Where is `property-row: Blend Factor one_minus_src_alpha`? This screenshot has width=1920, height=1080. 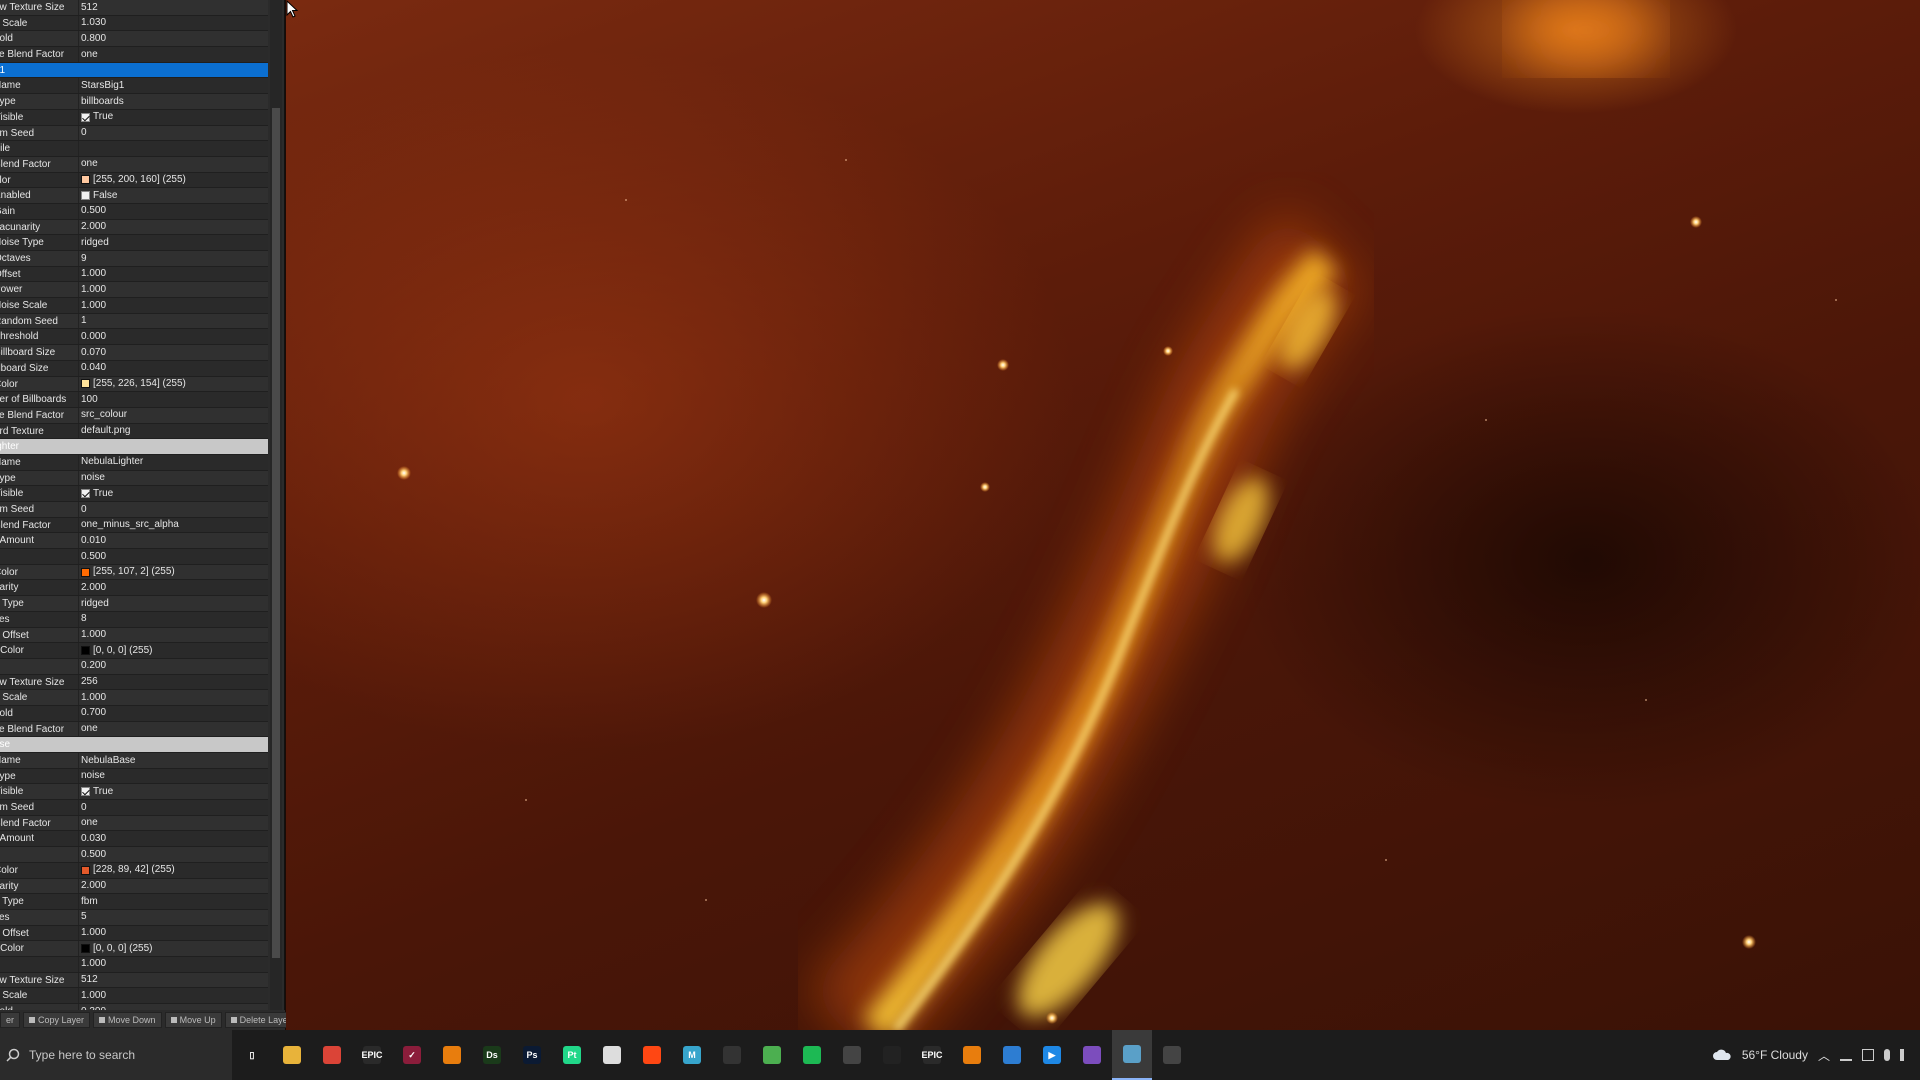 property-row: Blend Factor one_minus_src_alpha is located at coordinates (134, 525).